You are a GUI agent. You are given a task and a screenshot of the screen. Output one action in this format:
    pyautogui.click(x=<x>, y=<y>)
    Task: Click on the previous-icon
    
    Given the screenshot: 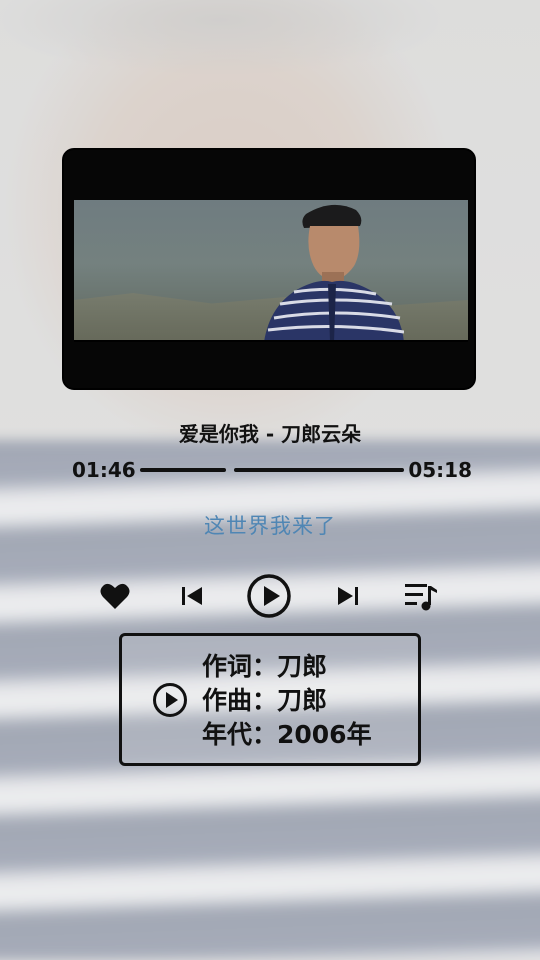 What is the action you would take?
    pyautogui.click(x=192, y=596)
    